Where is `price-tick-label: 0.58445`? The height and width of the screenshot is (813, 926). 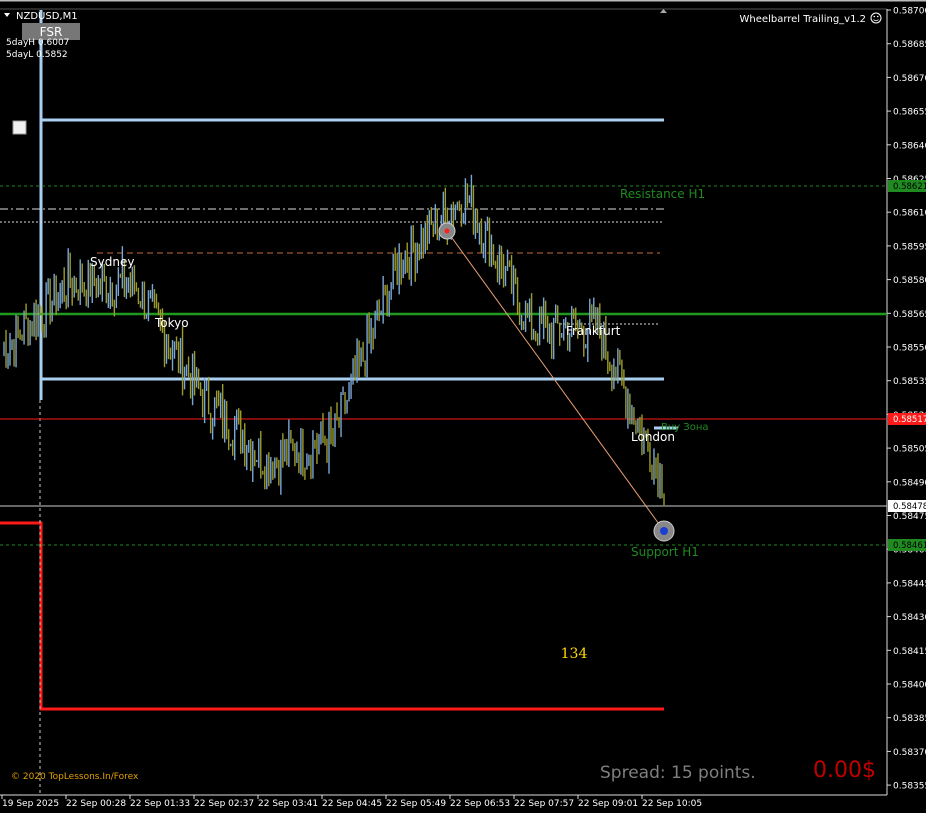 price-tick-label: 0.58445 is located at coordinates (909, 584).